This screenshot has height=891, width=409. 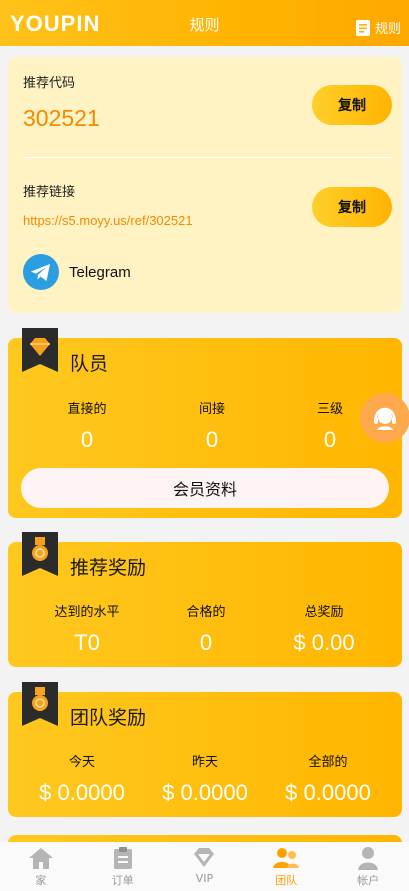 I want to click on referral-link-label: 推荐链接, so click(x=49, y=192).